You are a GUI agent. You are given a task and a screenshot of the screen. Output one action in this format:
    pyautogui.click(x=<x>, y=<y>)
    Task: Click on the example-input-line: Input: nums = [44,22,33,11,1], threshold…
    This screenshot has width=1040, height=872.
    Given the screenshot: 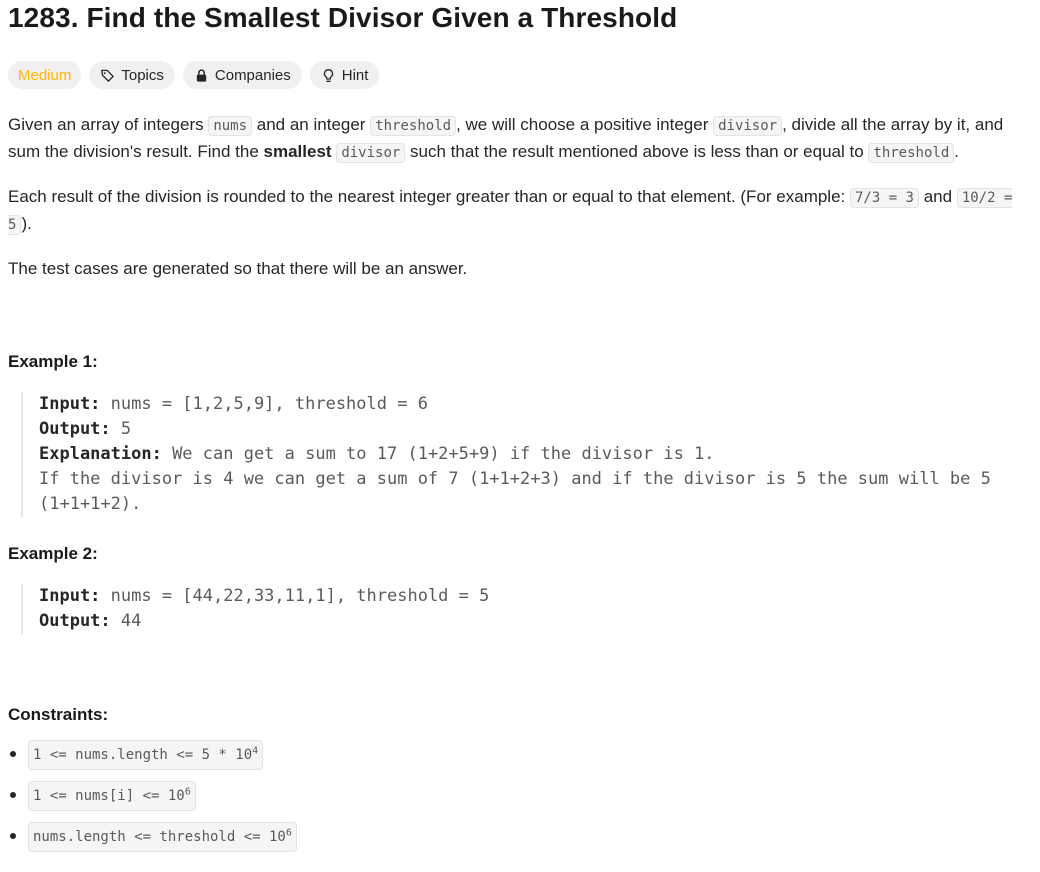 What is the action you would take?
    pyautogui.click(x=534, y=596)
    